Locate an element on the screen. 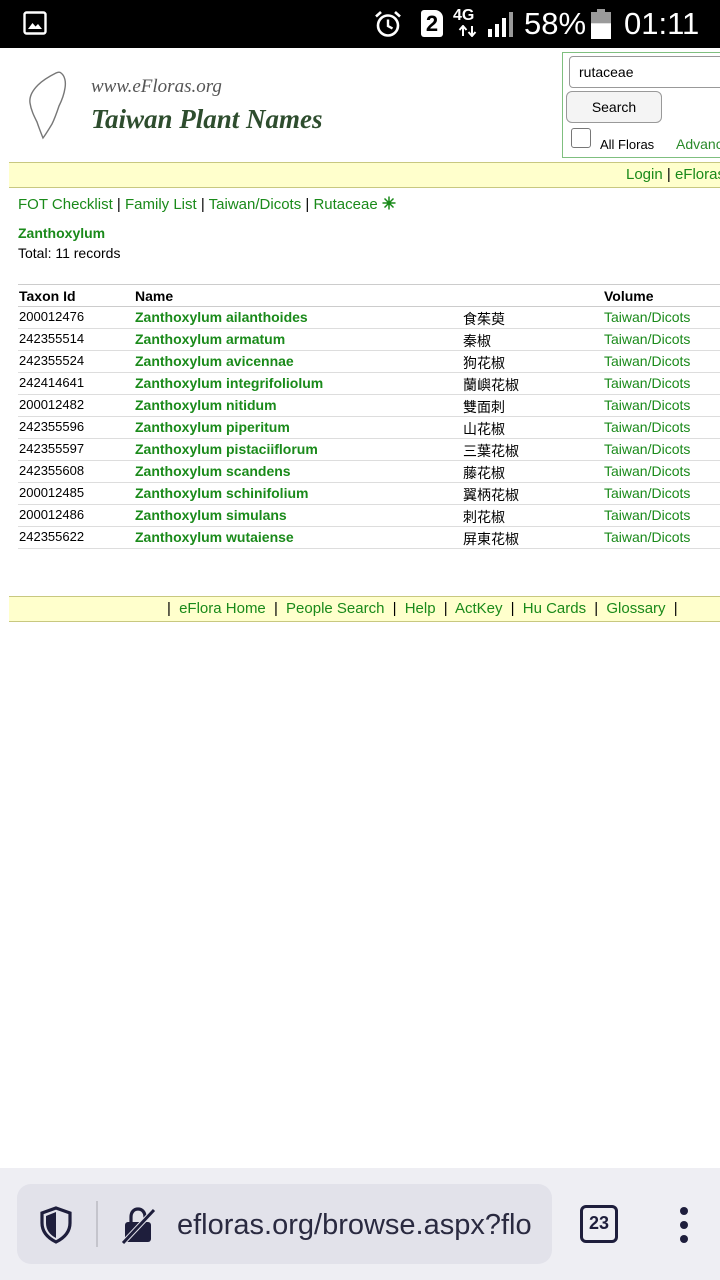  login-links: Login | eFloras is located at coordinates (673, 174).